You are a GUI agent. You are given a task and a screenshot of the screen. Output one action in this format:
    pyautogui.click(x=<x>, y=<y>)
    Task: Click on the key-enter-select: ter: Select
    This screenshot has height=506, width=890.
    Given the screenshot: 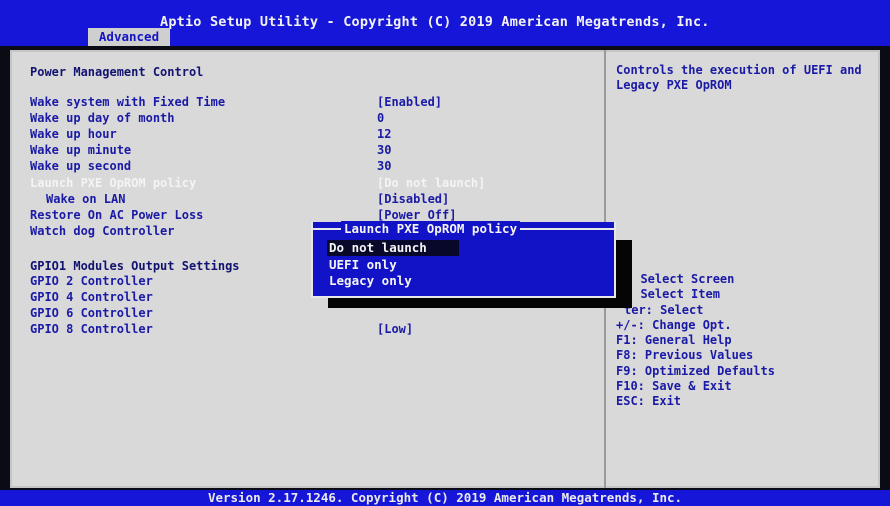 What is the action you would take?
    pyautogui.click(x=664, y=309)
    